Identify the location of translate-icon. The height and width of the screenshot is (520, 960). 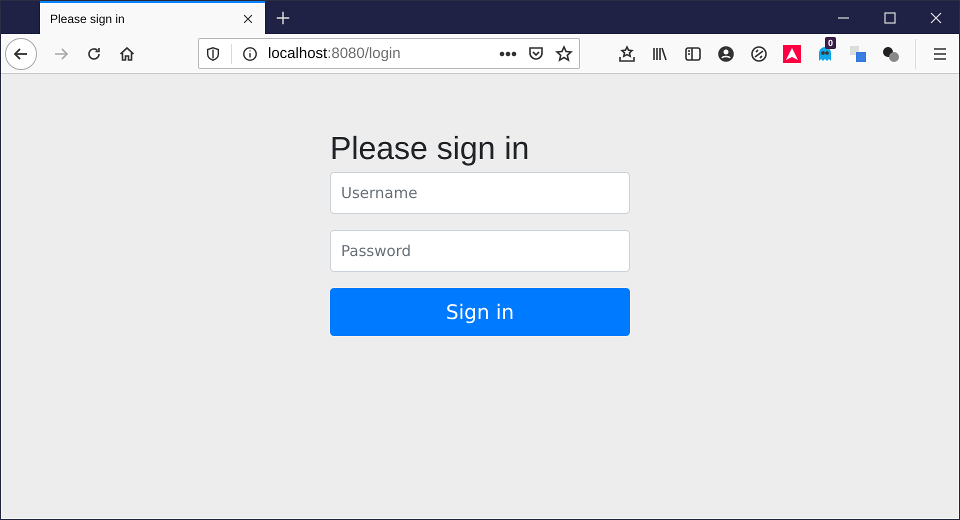
(858, 53).